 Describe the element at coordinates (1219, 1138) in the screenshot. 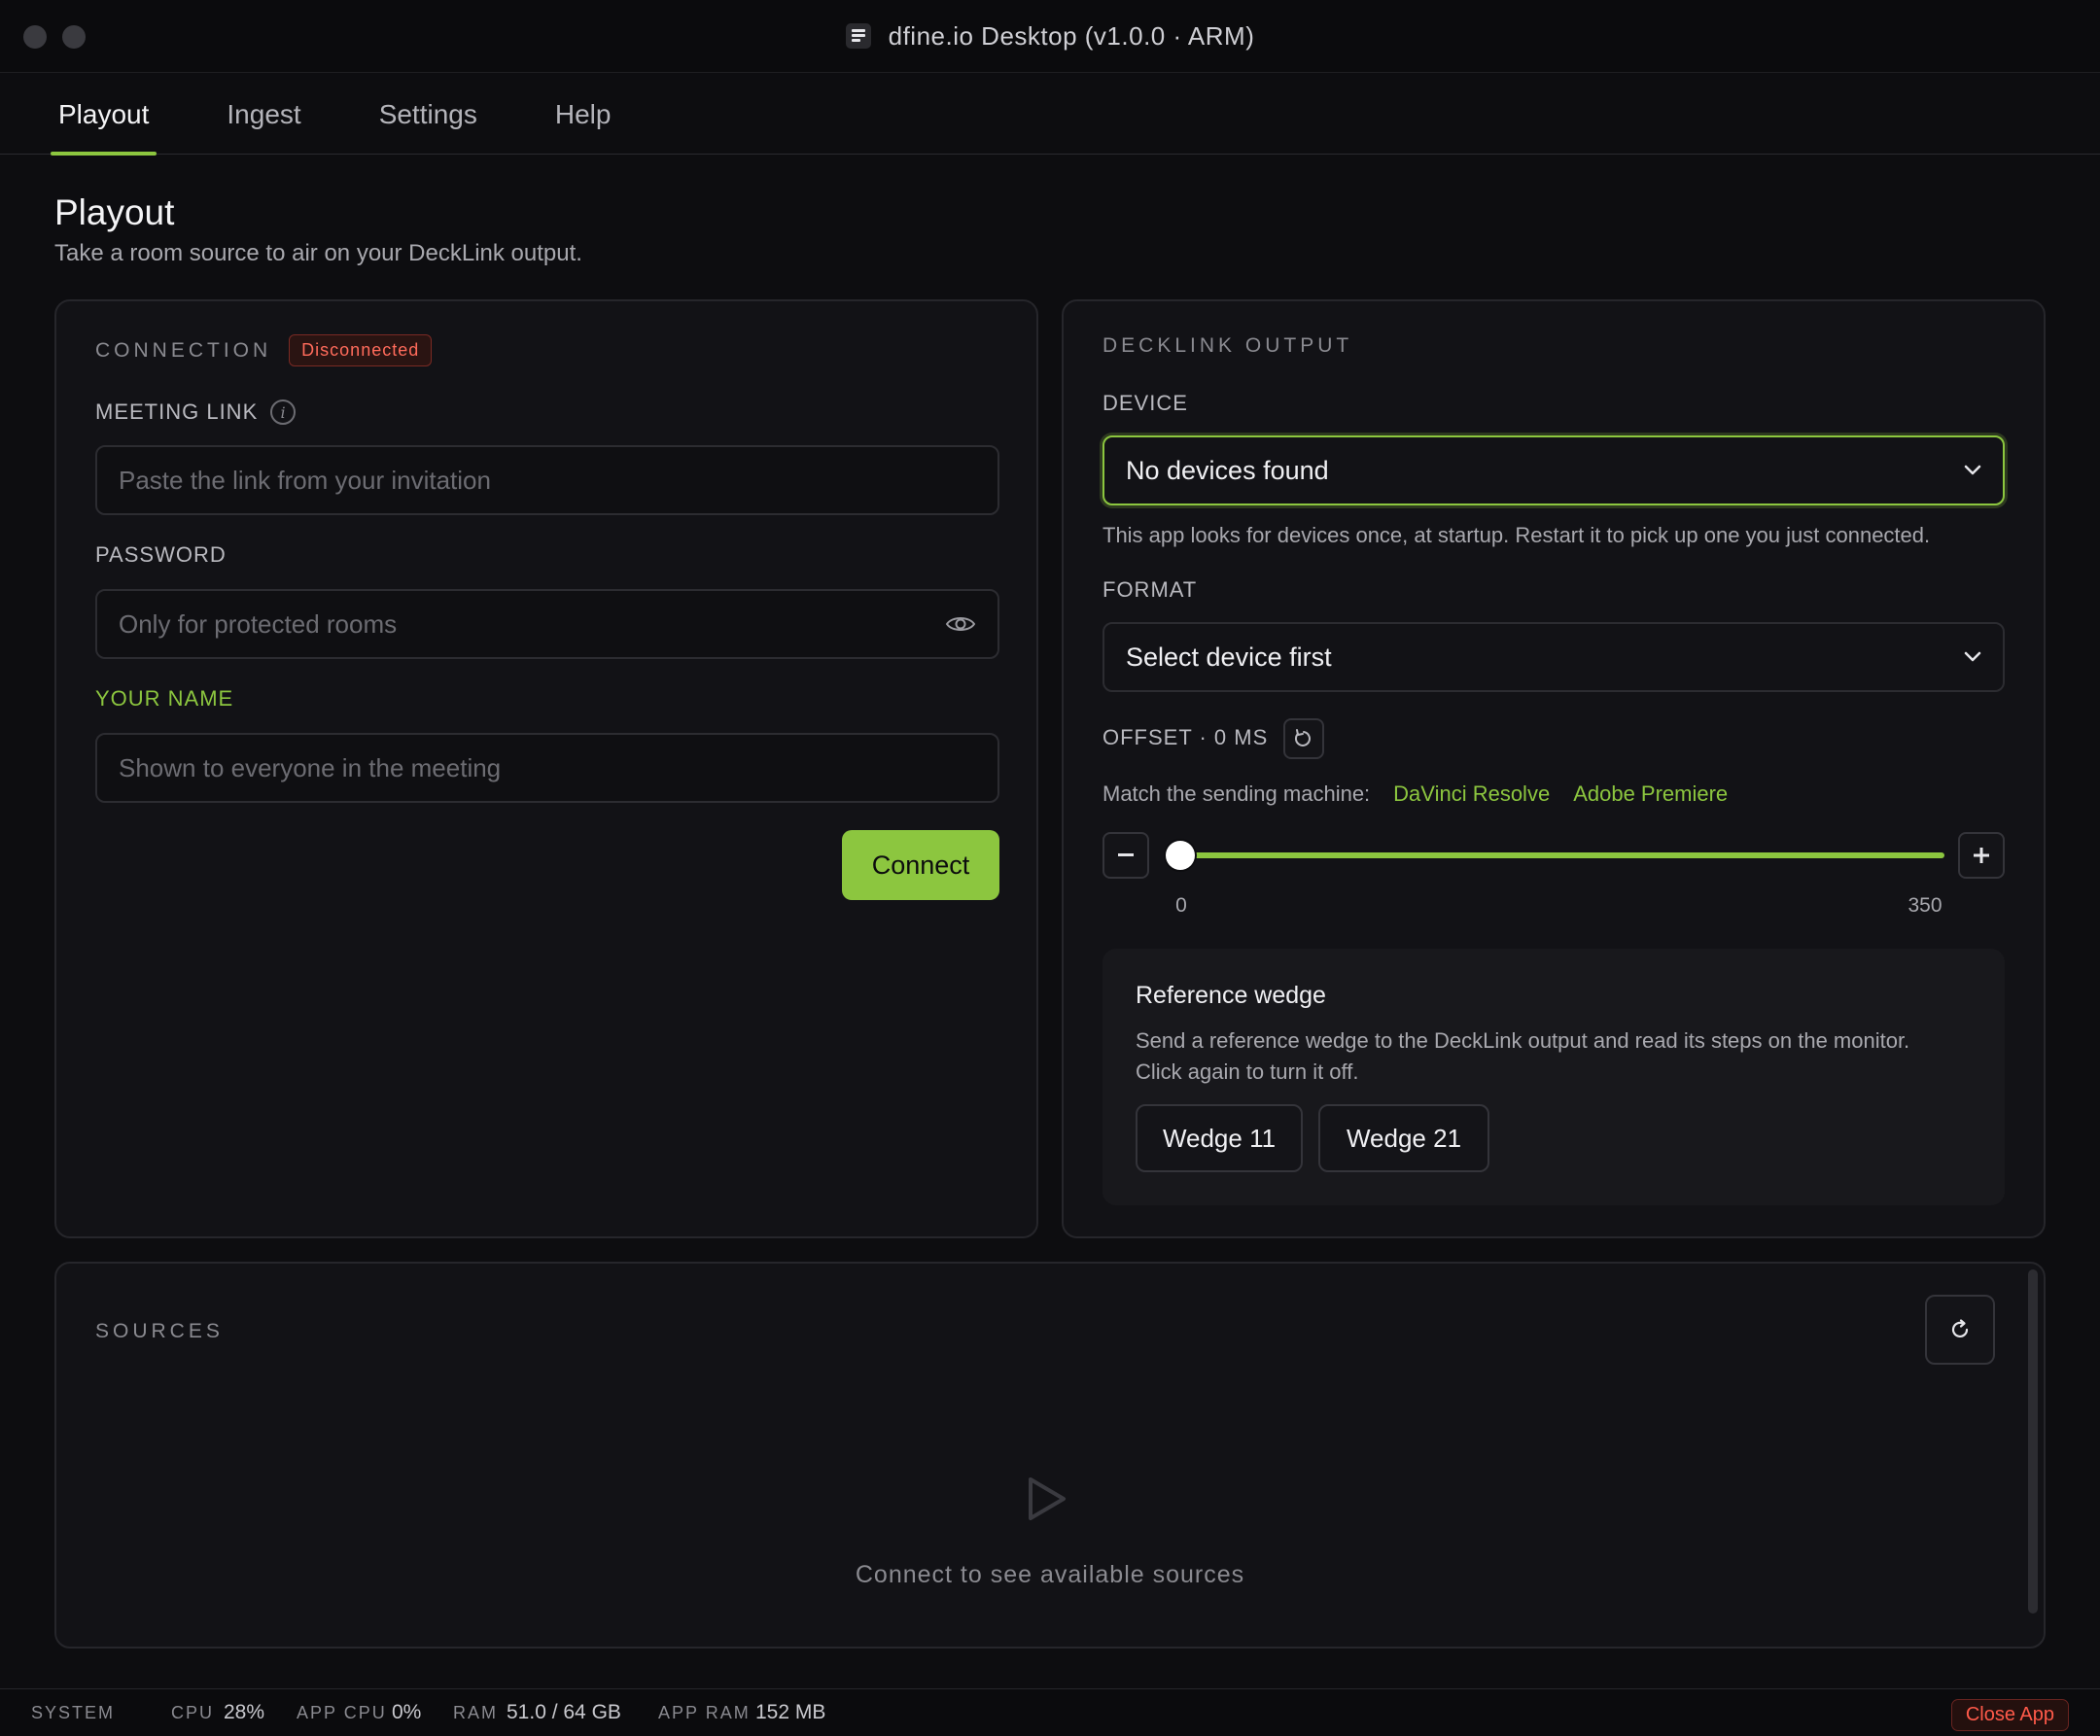

I see `wedge-11-button: Wedge 11` at that location.